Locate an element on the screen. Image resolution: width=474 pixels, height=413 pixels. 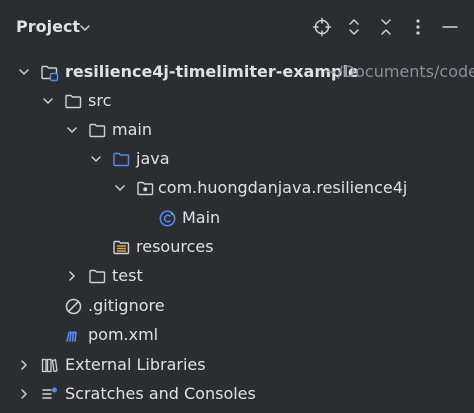
tree-row-test: test is located at coordinates (237, 276).